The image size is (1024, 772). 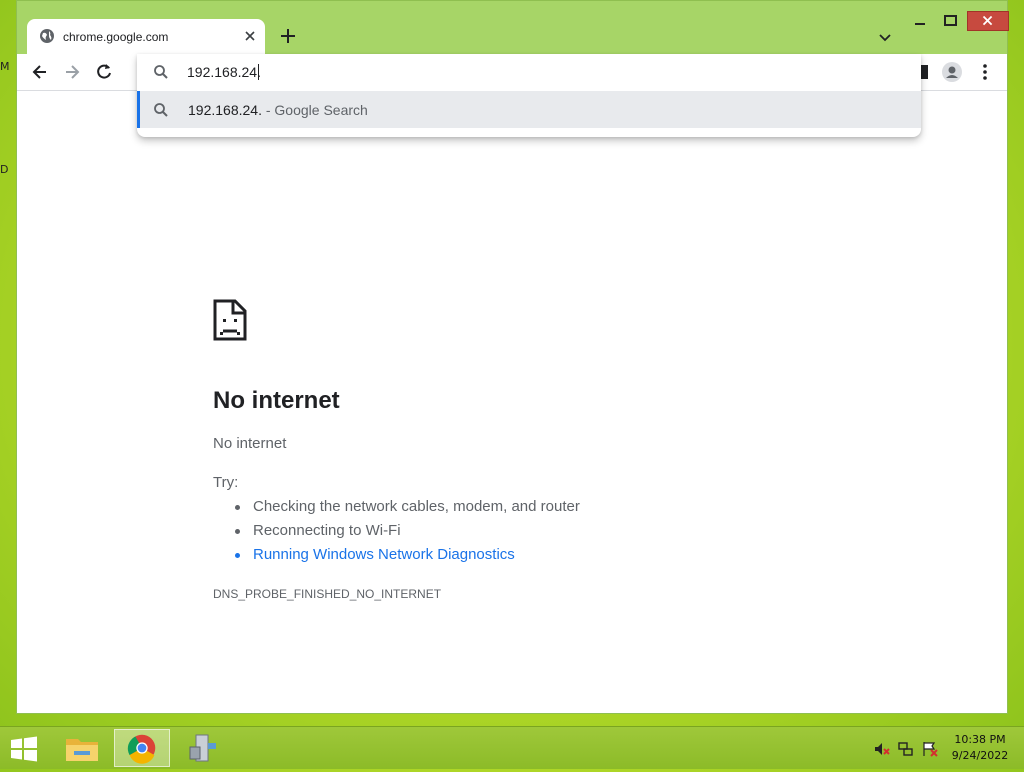 What do you see at coordinates (116, 37) in the screenshot?
I see `tab-title: chrome.google.com` at bounding box center [116, 37].